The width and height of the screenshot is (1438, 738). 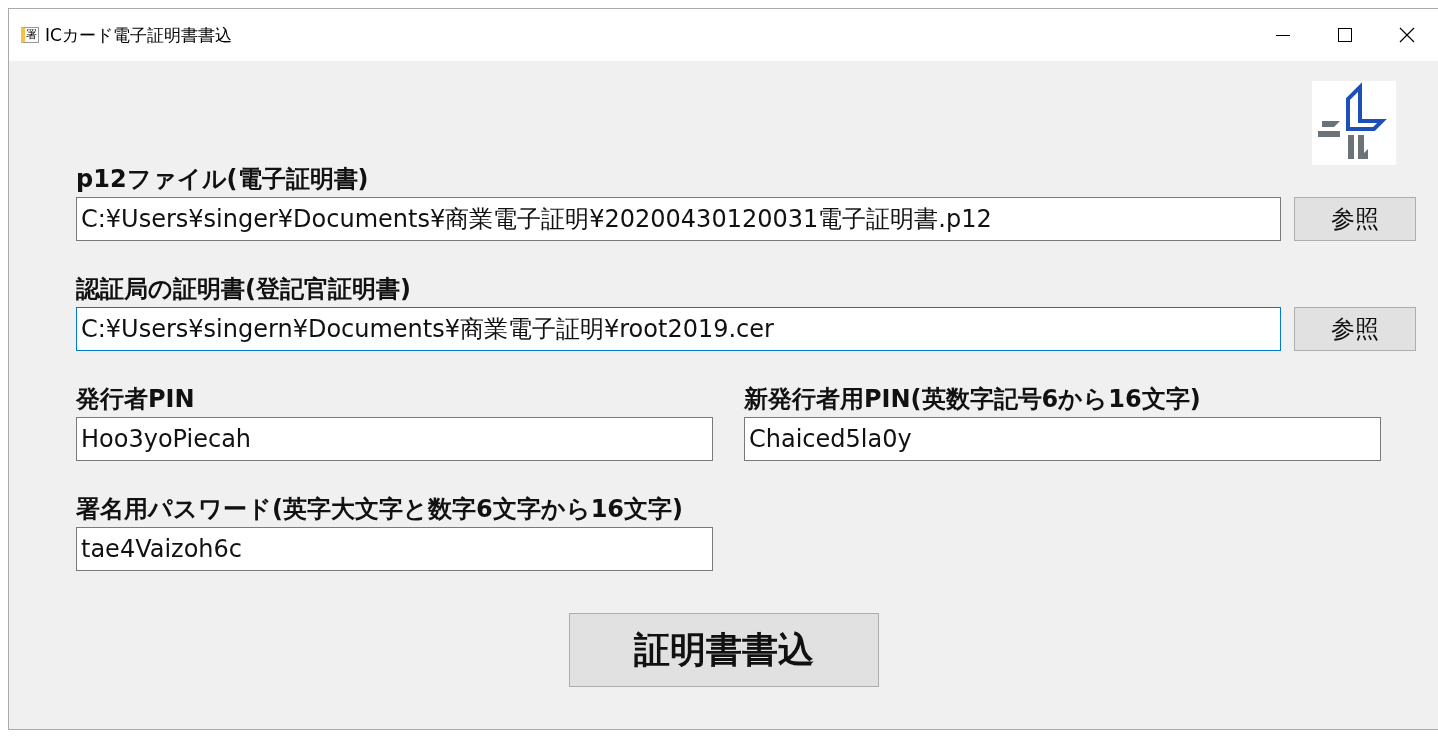 I want to click on field-label: 認証局の証明書(登記官証明書), so click(x=244, y=289).